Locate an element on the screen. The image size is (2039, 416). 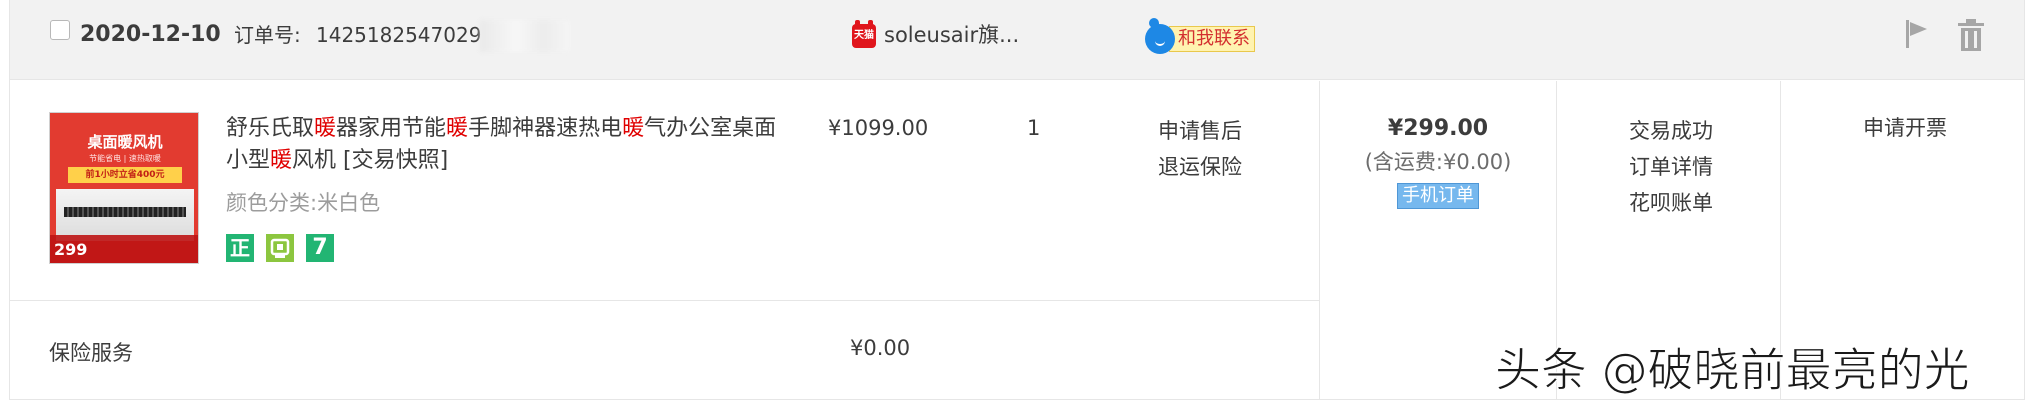
service-badges: 正 7 is located at coordinates (280, 248).